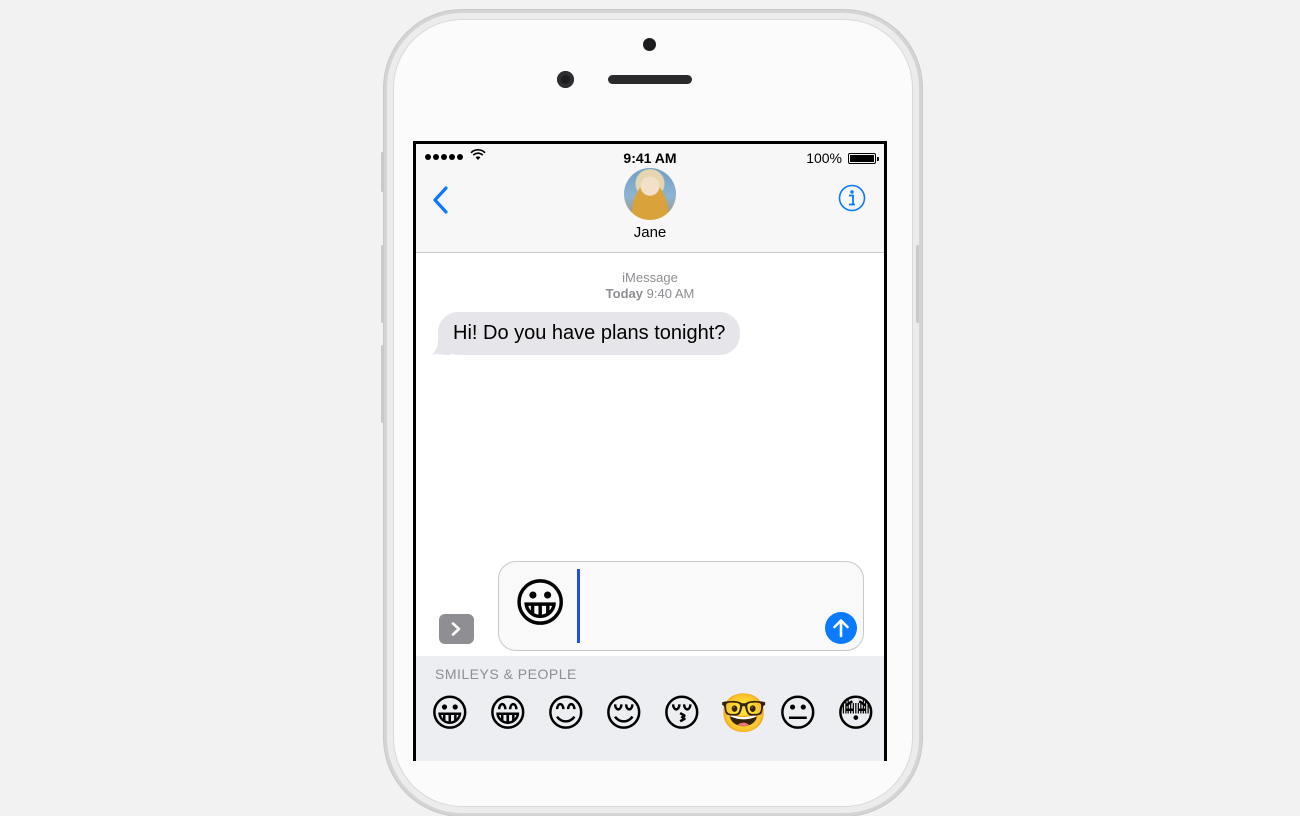  I want to click on expand-apps-button, so click(456, 629).